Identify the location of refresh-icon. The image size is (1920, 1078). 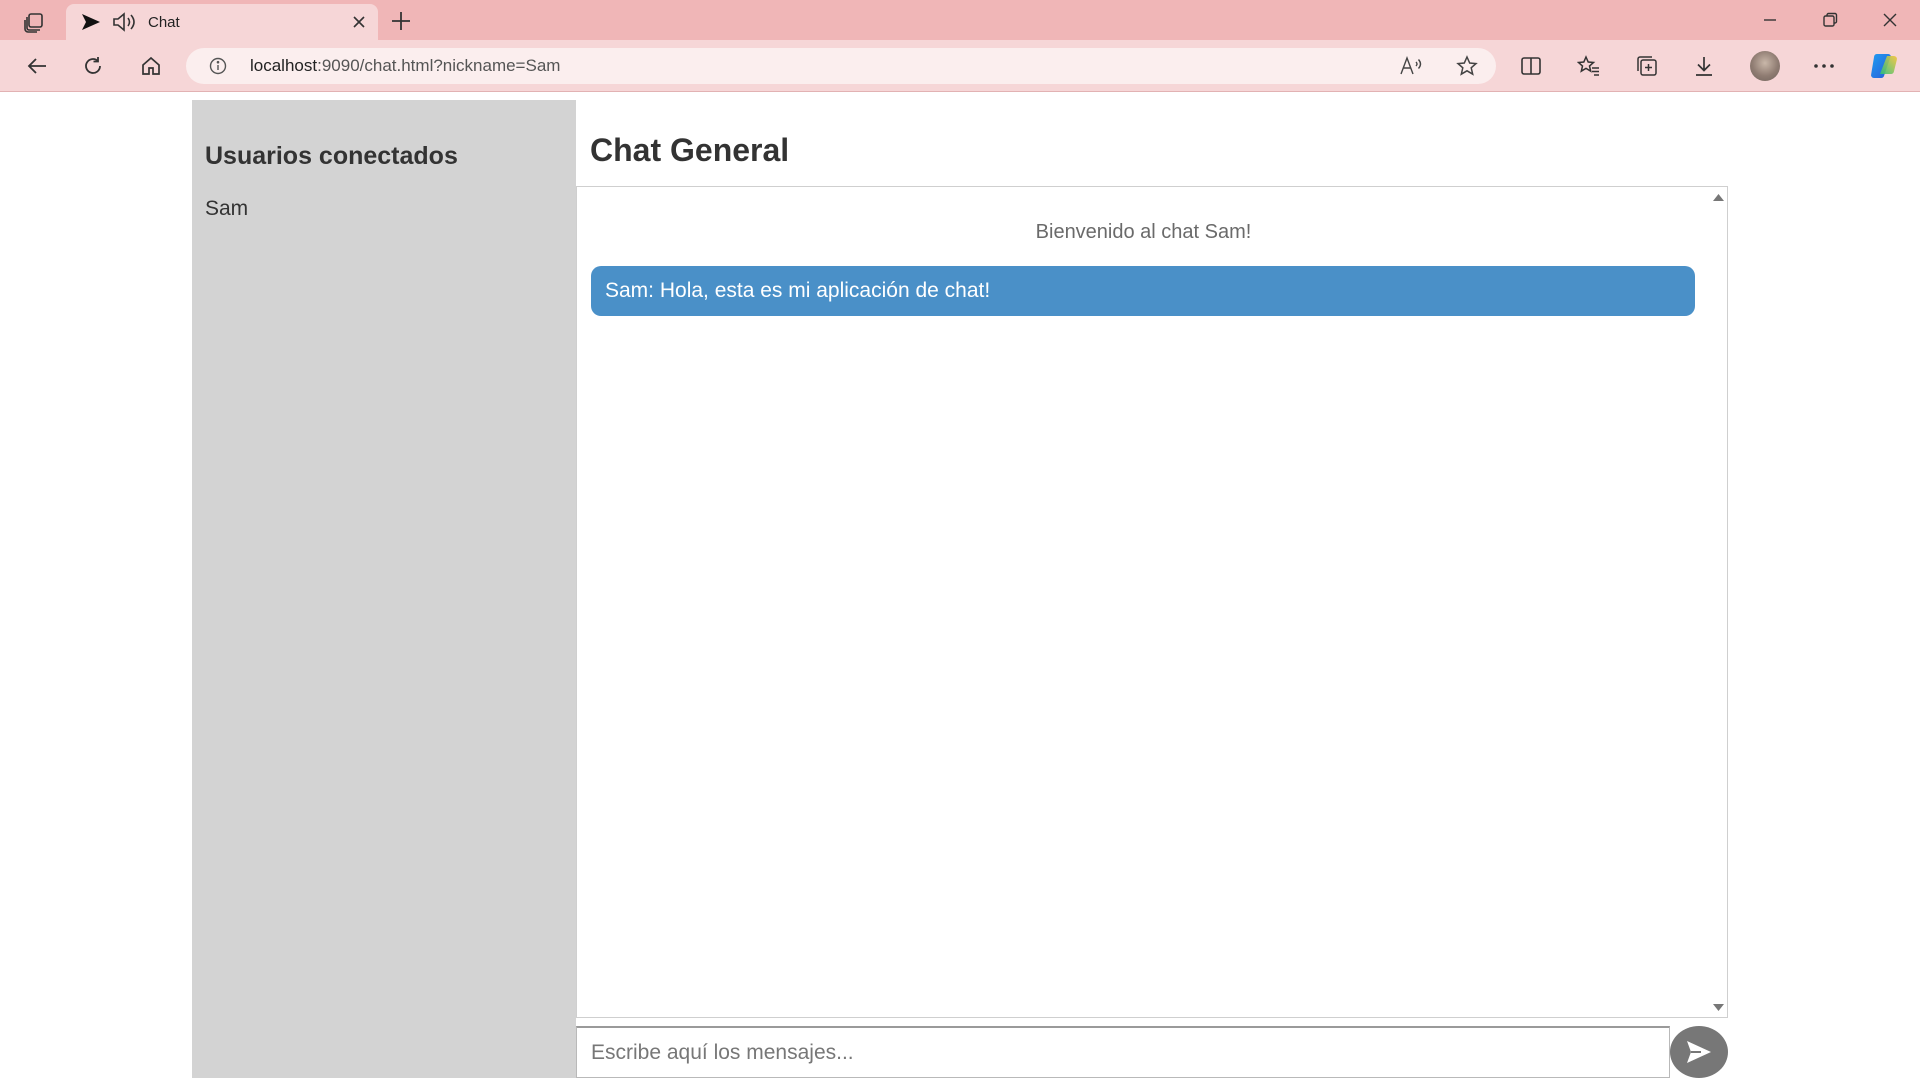
(93, 66).